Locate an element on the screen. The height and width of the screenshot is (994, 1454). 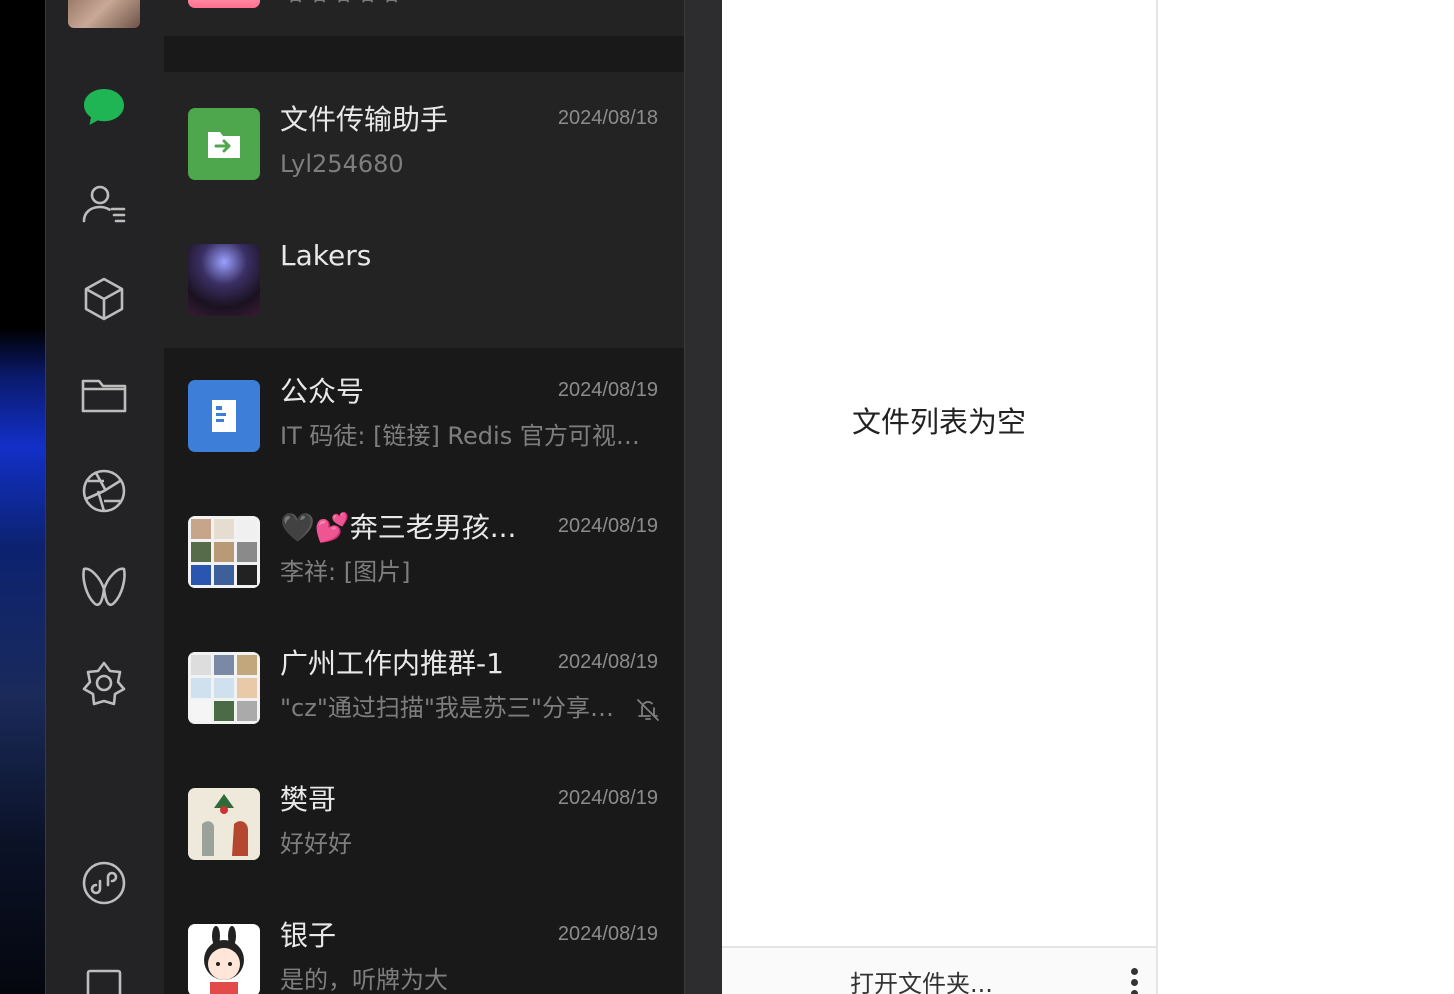
scroll-gutter is located at coordinates (703, 497).